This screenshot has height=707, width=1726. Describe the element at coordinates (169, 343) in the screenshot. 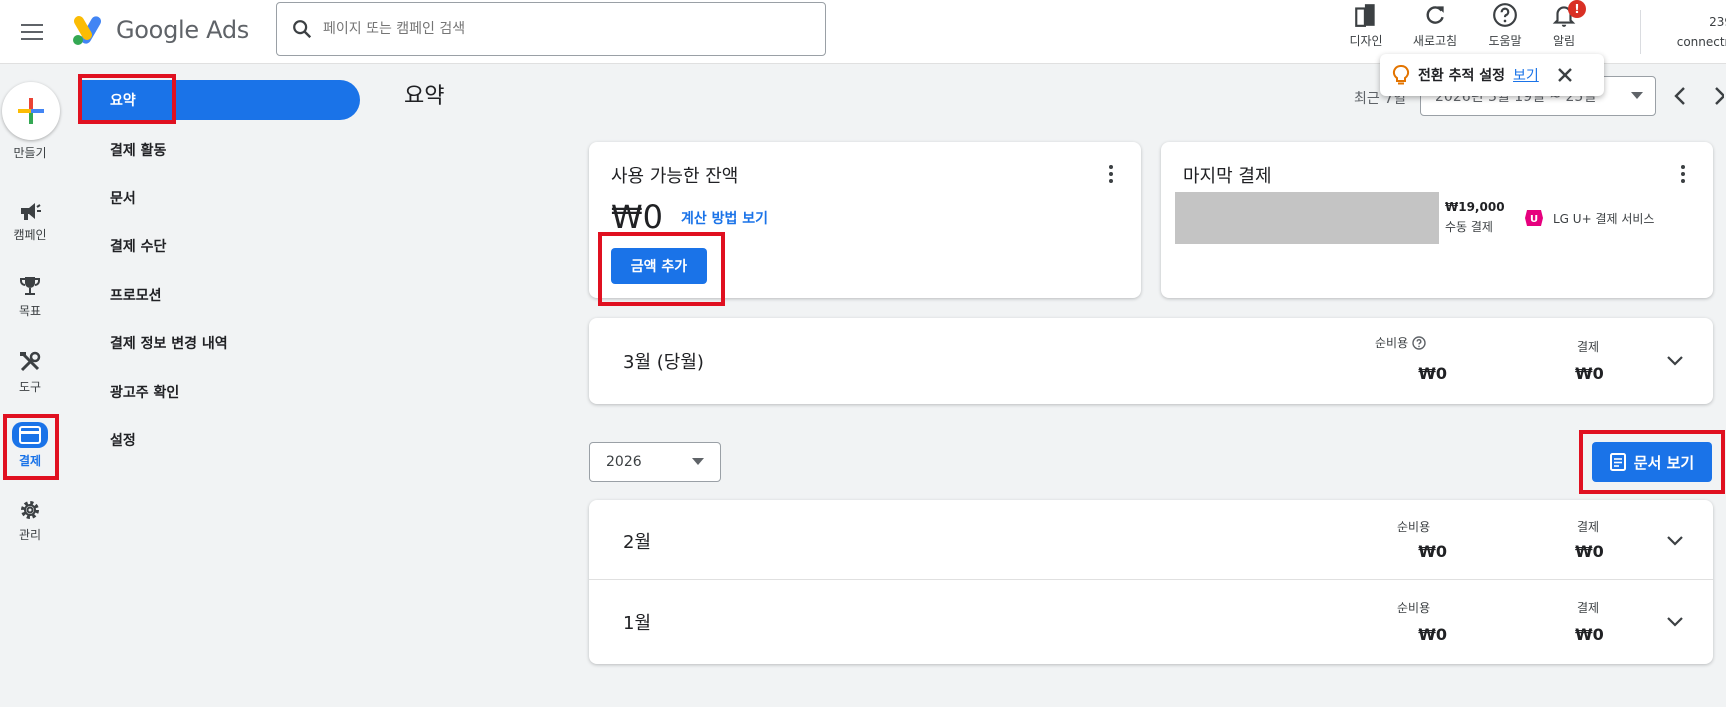

I see `subnav-billing-history: 결제 정보 변경 내역` at that location.